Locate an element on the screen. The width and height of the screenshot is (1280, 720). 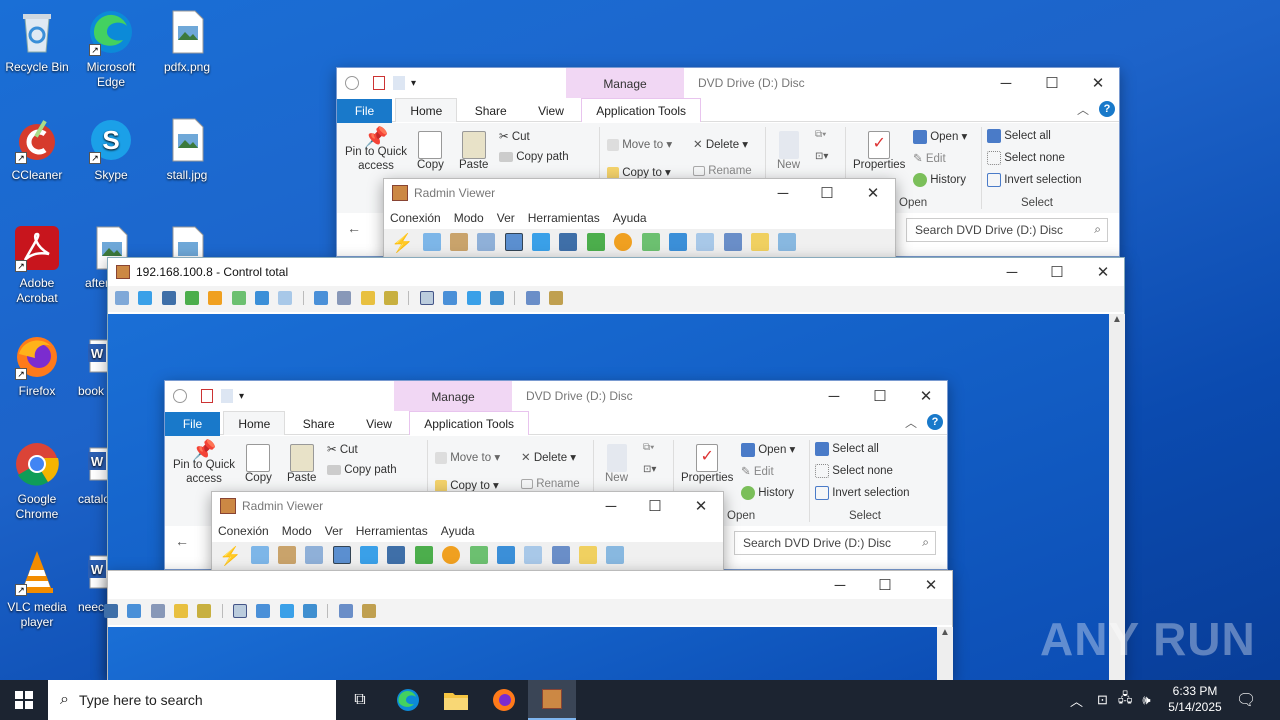
tab-share: Share is located at coordinates (319, 424).